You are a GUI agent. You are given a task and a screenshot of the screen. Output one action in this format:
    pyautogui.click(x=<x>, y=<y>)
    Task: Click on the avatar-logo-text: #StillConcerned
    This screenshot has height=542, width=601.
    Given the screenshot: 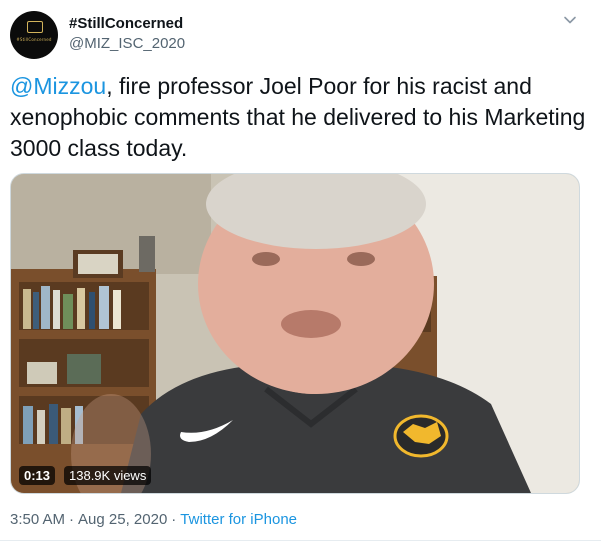 What is the action you would take?
    pyautogui.click(x=34, y=39)
    